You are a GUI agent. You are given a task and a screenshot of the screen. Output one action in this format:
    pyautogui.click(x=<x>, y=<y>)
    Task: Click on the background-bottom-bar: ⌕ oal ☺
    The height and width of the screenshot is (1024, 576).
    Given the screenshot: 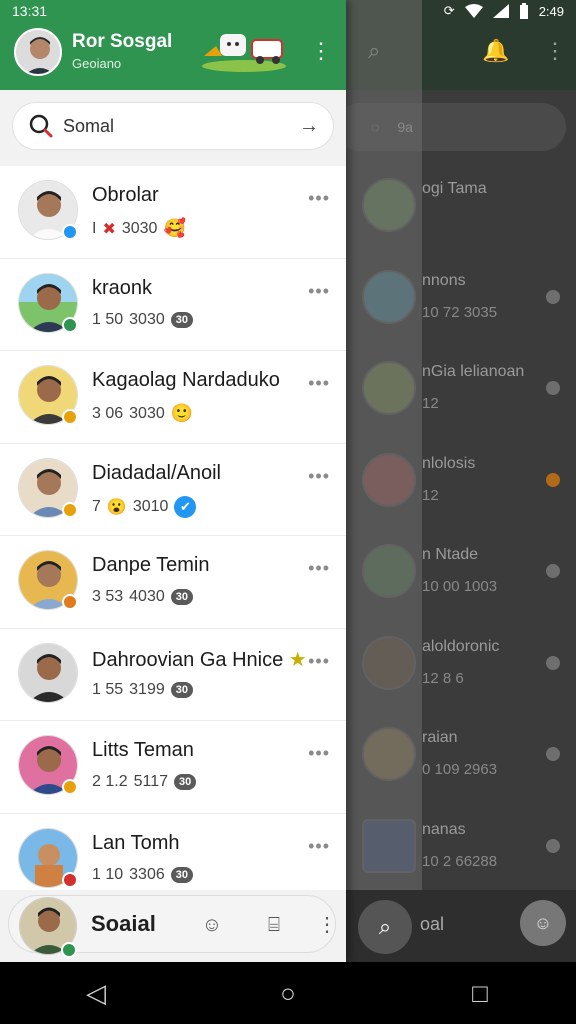 What is the action you would take?
    pyautogui.click(x=461, y=926)
    